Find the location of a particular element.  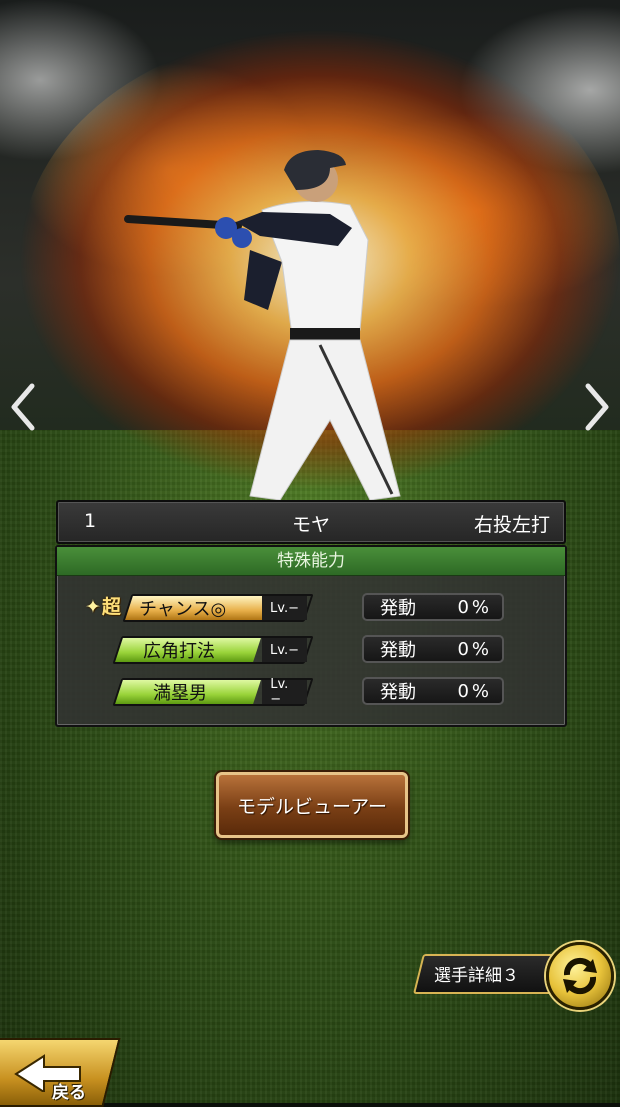

ability-row: ✦超 チャンス◎ Lv.− 発動 0% is located at coordinates (311, 606).